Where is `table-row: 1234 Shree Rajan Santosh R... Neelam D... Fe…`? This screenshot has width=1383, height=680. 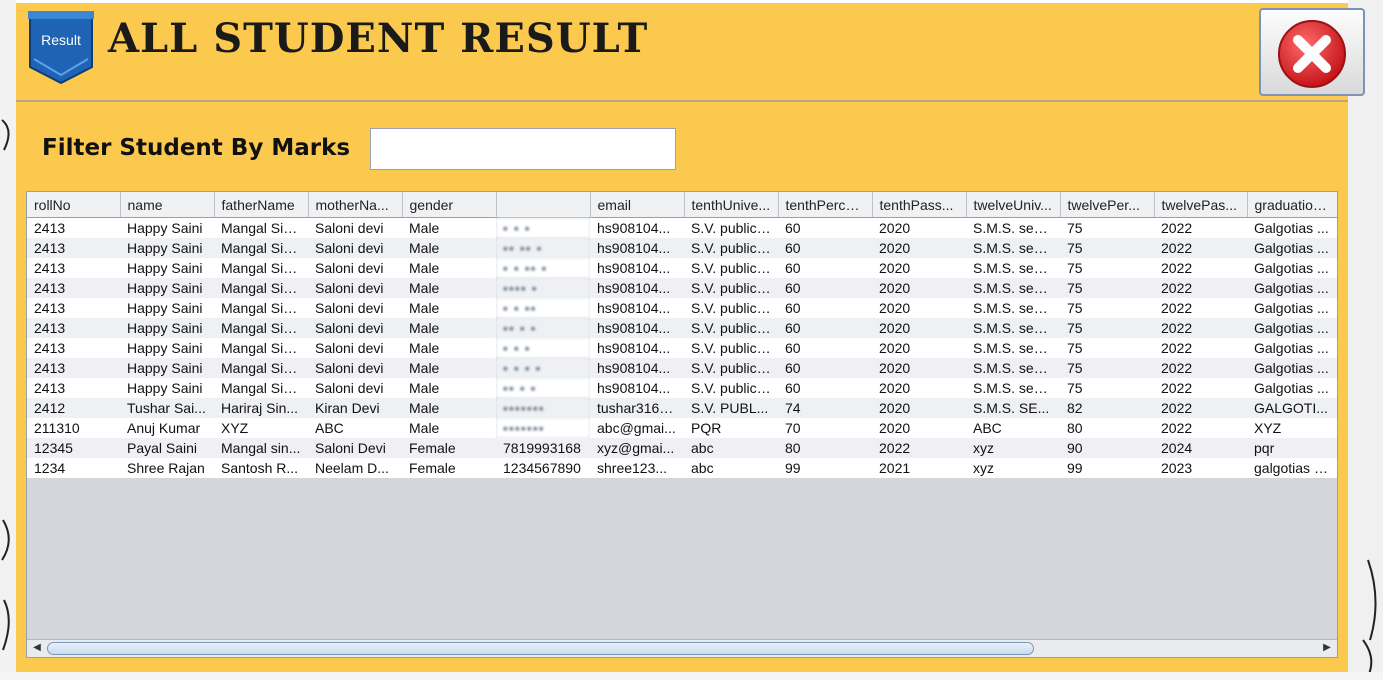 table-row: 1234 Shree Rajan Santosh R... Neelam D... Fe… is located at coordinates (682, 468).